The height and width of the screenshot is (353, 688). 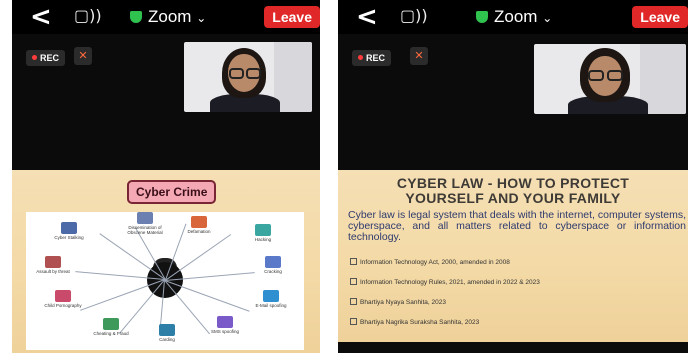 What do you see at coordinates (69, 231) in the screenshot?
I see `node-cyber-stalking: Cyber Stalking` at bounding box center [69, 231].